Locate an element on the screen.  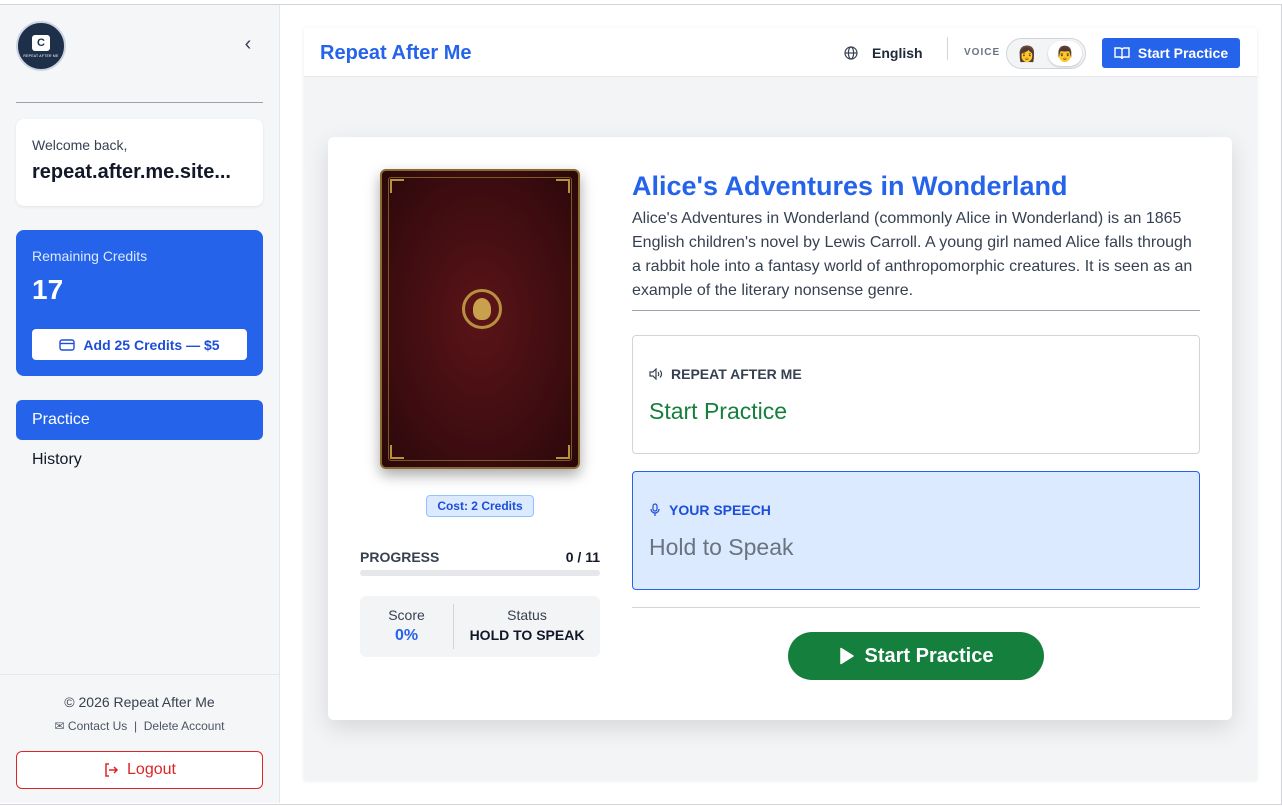
speaker-icon is located at coordinates (656, 374).